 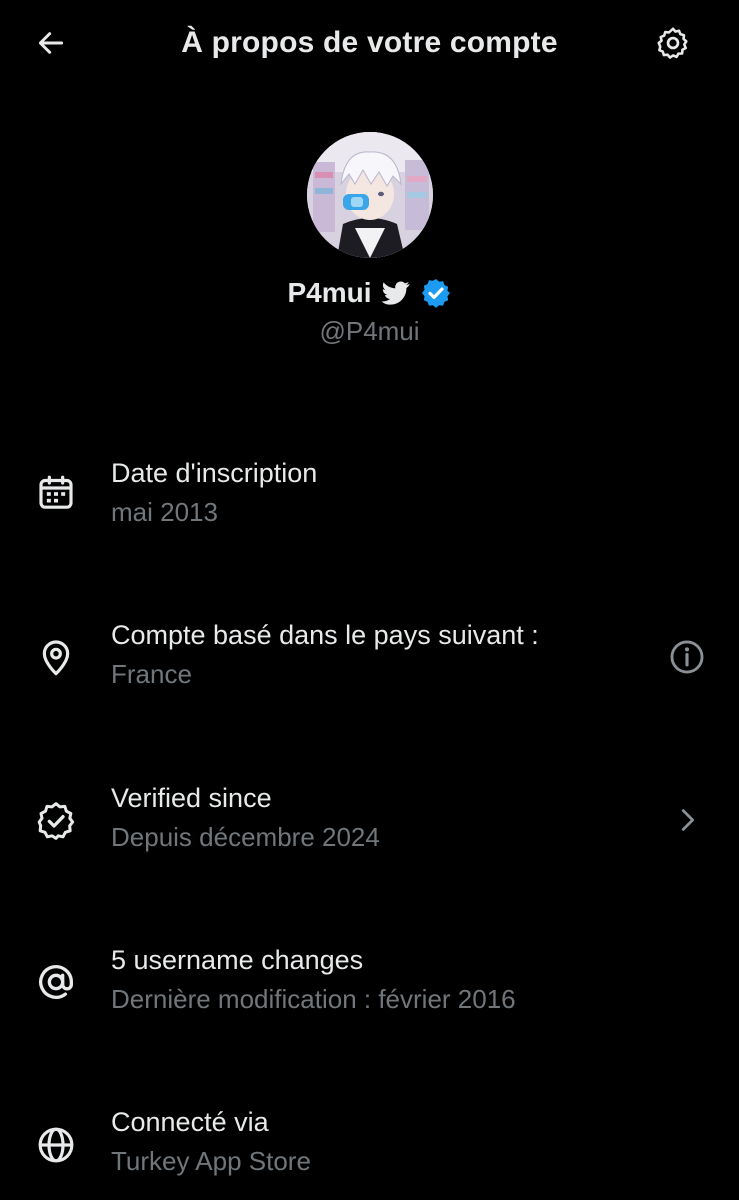 I want to click on verified-since-row: Verified since Depuis décembre 2024, so click(x=369, y=825).